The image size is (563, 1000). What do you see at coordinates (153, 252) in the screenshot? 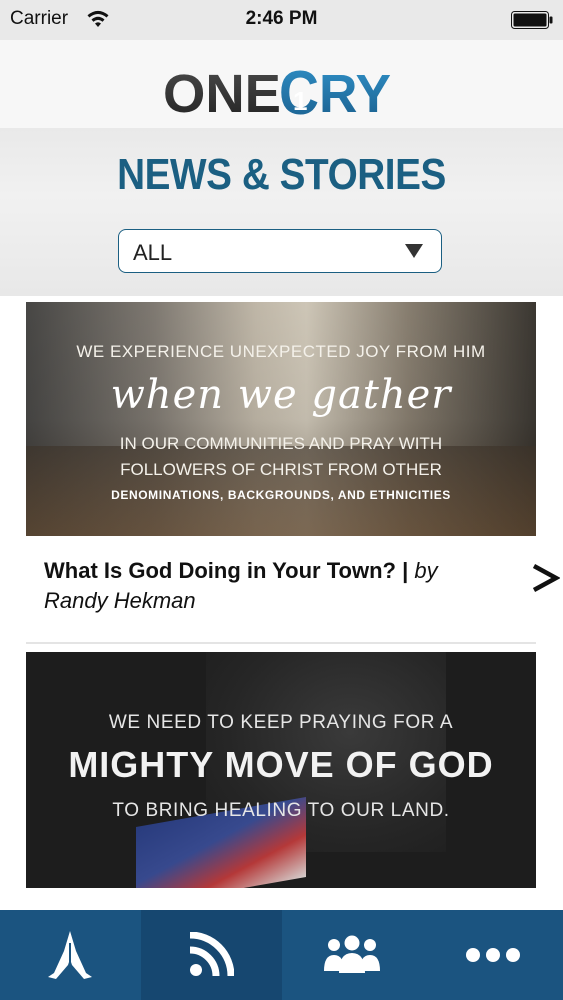
I see `filter-selected-value: ALL` at bounding box center [153, 252].